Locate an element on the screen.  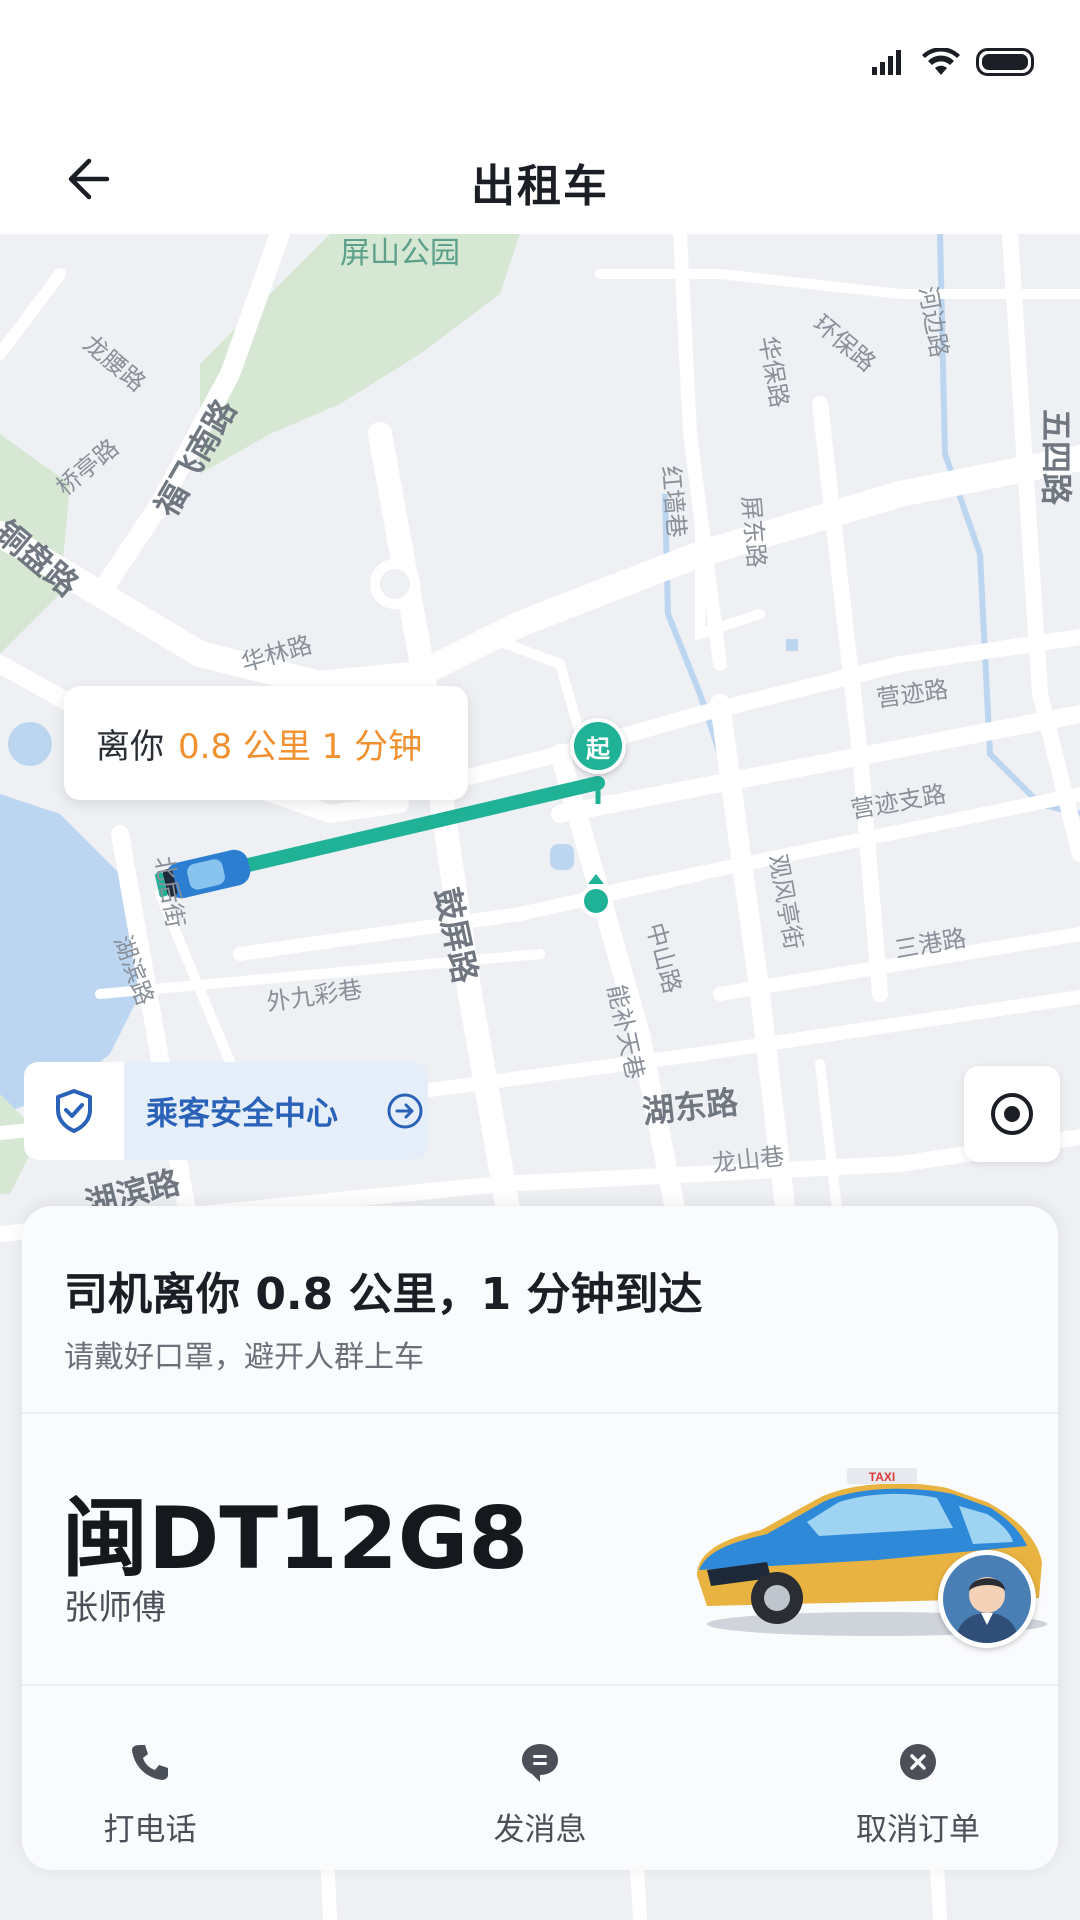
safety-center-label: 乘客安全中心 is located at coordinates (242, 1113).